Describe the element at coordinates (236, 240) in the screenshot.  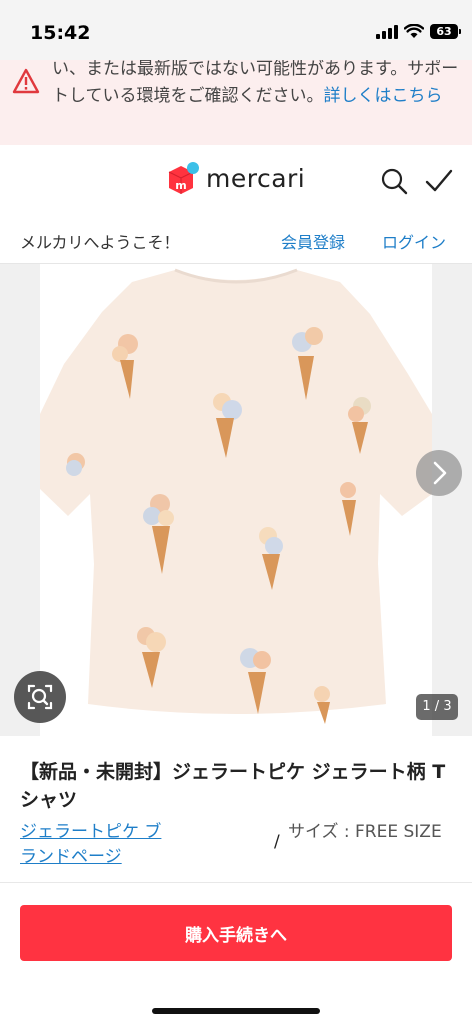
I see `welcome-bar: メルカリへようこそ！ 会員登録 ログイン` at that location.